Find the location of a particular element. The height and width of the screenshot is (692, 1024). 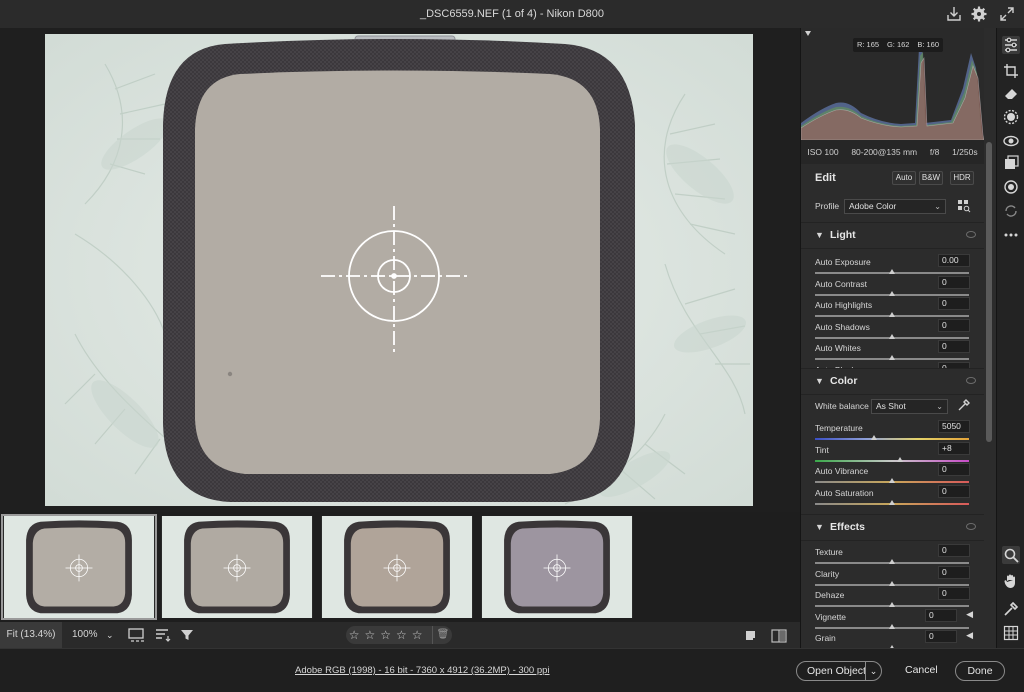

presets-icon is located at coordinates (1011, 163).